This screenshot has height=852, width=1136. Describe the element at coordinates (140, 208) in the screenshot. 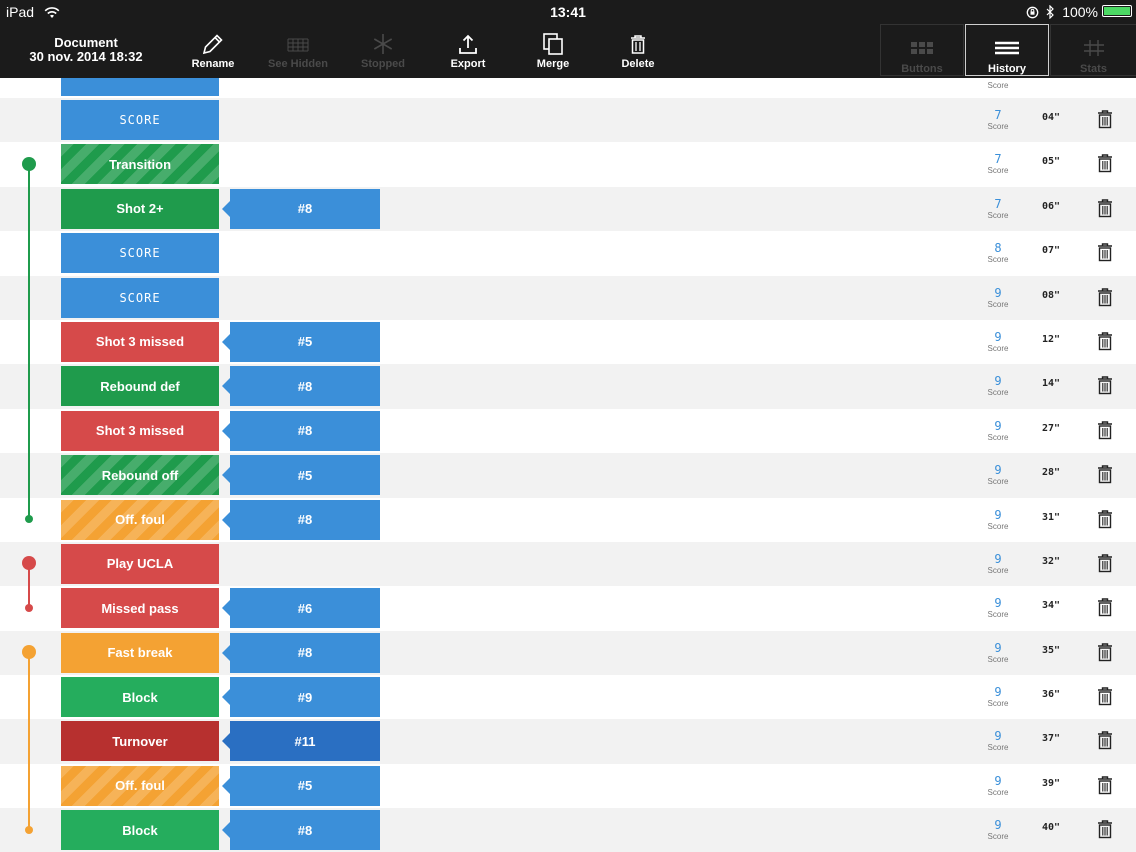

I see `action-tag: Shot 2+` at that location.